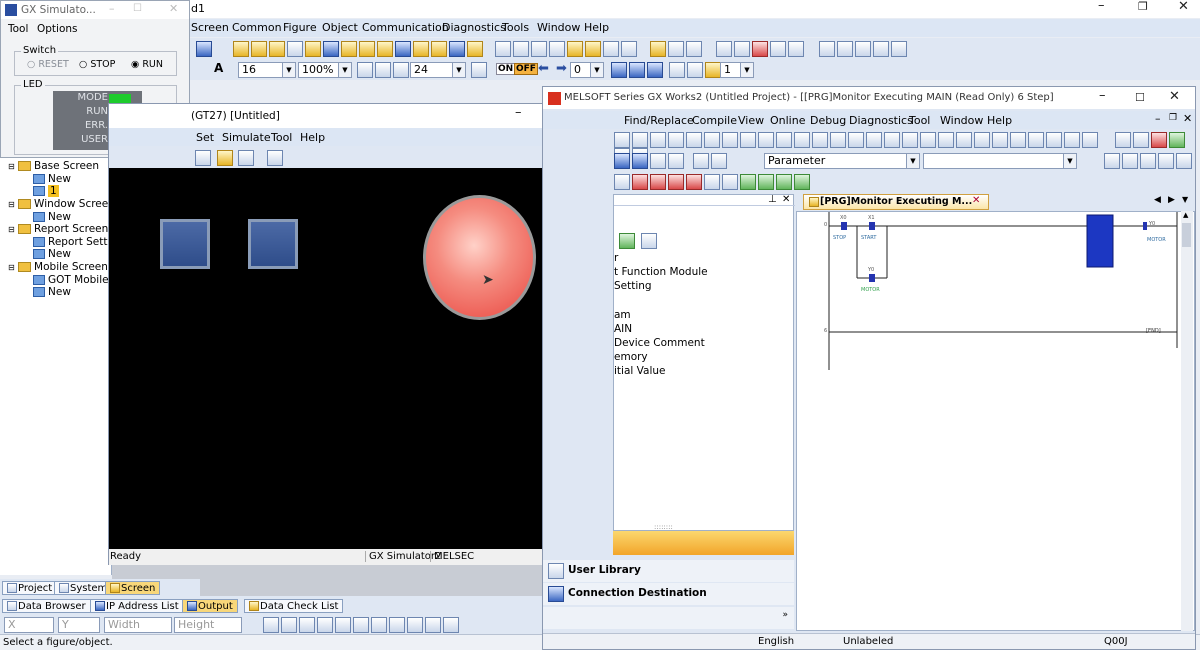 The image size is (1200, 650). Describe the element at coordinates (658, 140) in the screenshot. I see `paste-icon` at that location.